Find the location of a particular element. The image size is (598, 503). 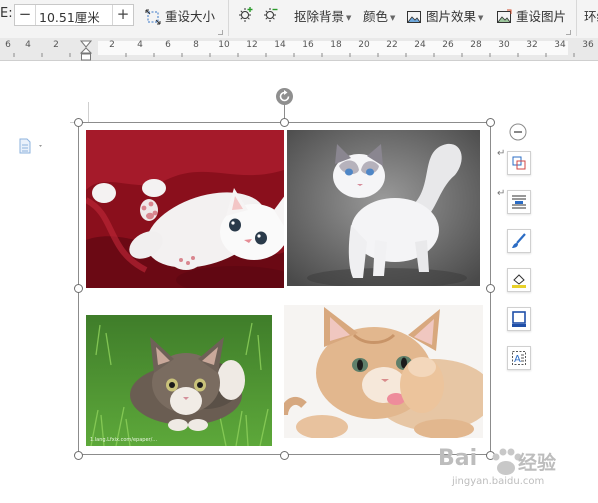

brightness-down-button is located at coordinates (271, 17).